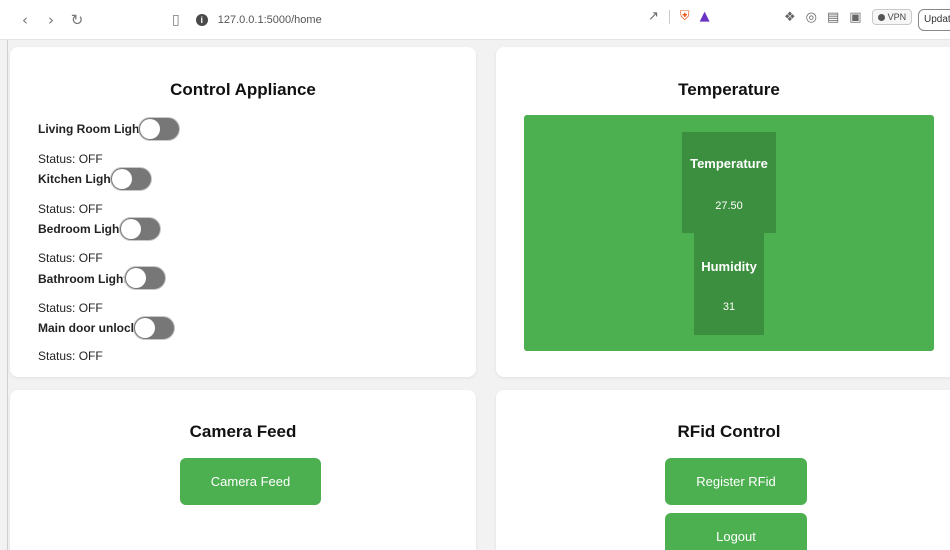 The image size is (950, 550). I want to click on temperature-box: Temperature 27.50, so click(729, 182).